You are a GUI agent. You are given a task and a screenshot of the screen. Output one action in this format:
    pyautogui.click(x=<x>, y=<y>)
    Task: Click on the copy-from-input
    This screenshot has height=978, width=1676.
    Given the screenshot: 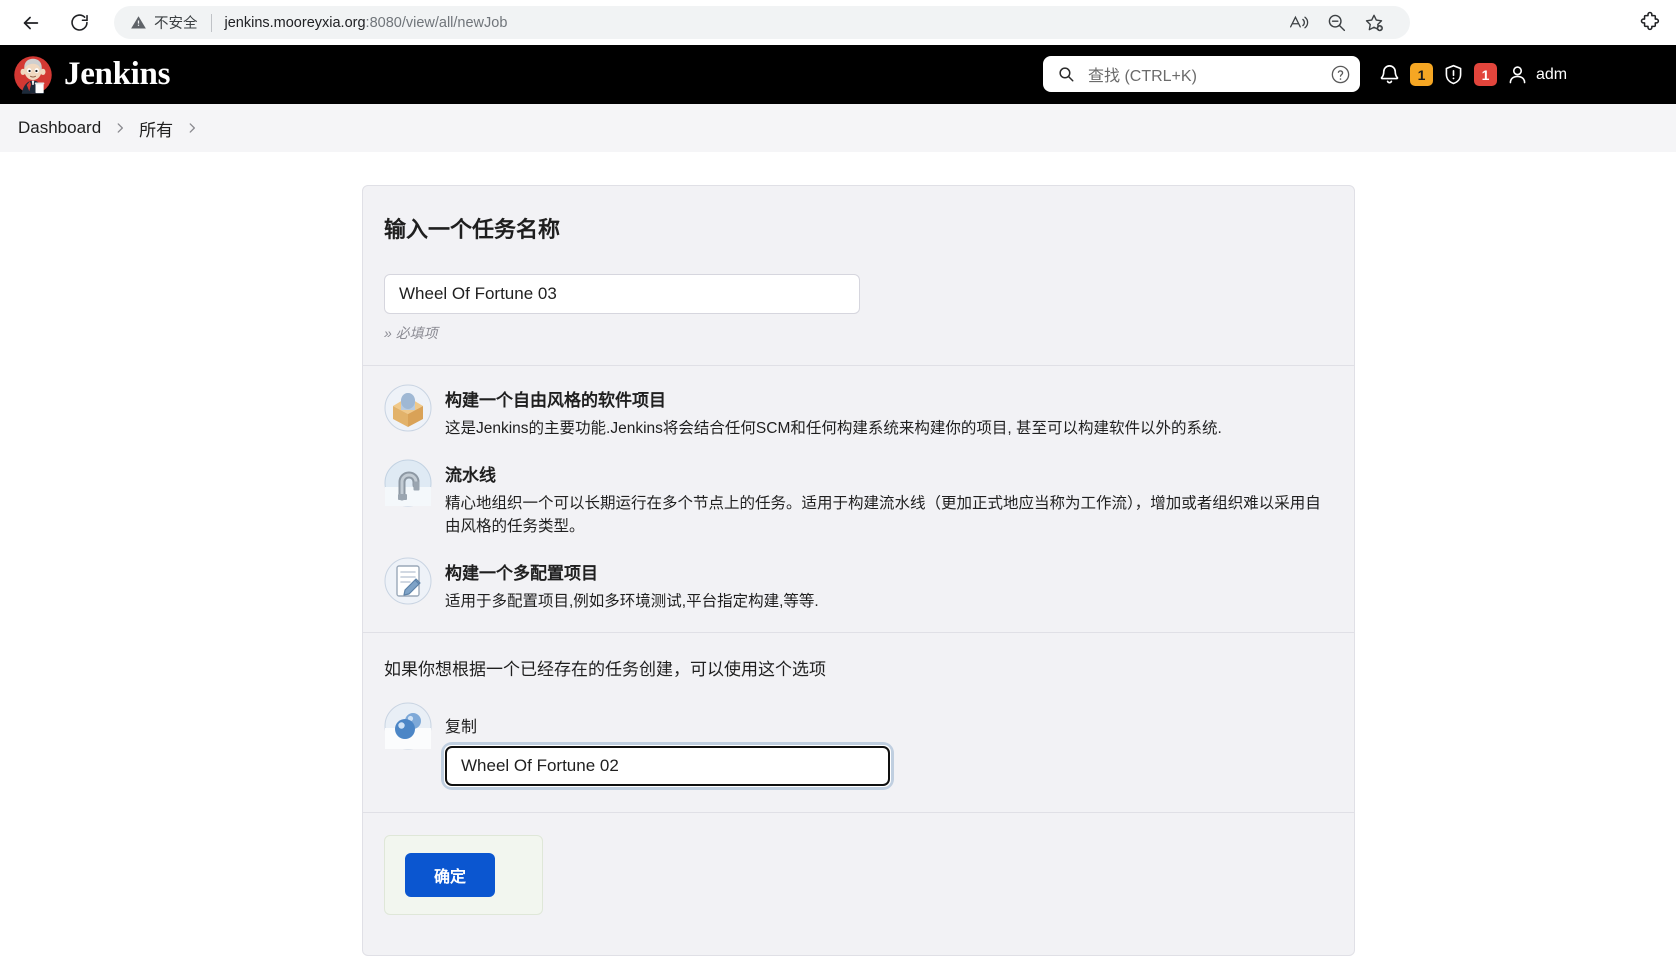 What is the action you would take?
    pyautogui.click(x=667, y=765)
    